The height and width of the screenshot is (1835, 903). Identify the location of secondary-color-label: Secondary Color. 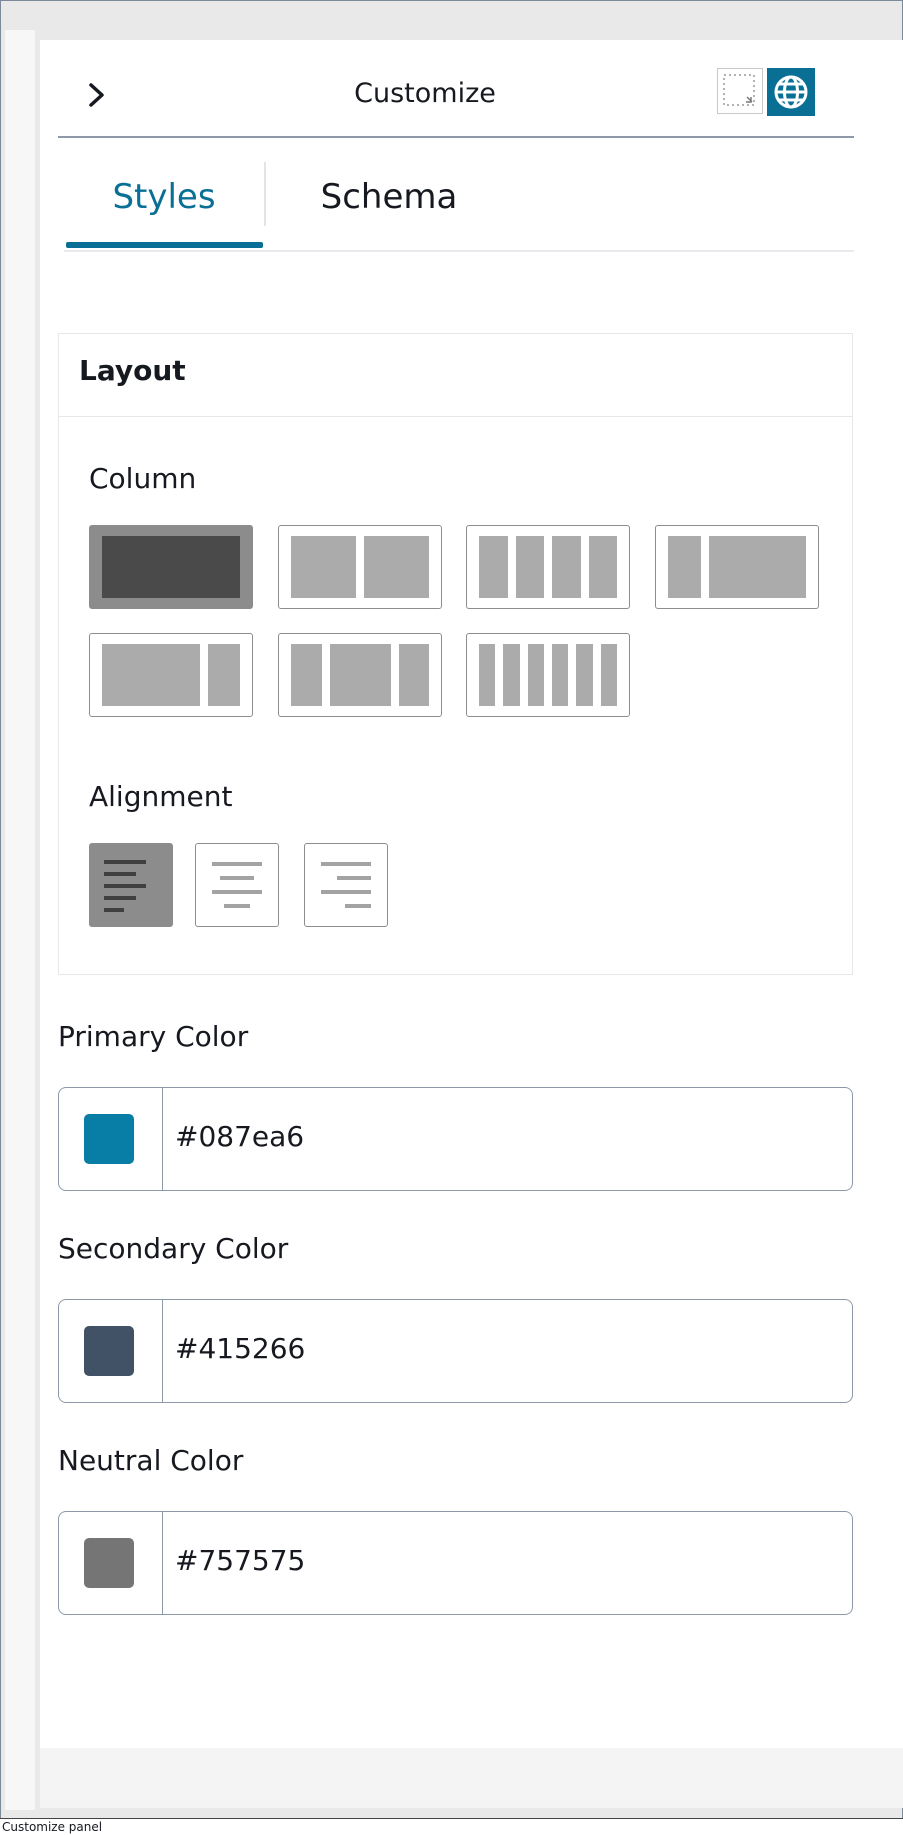
(173, 1248).